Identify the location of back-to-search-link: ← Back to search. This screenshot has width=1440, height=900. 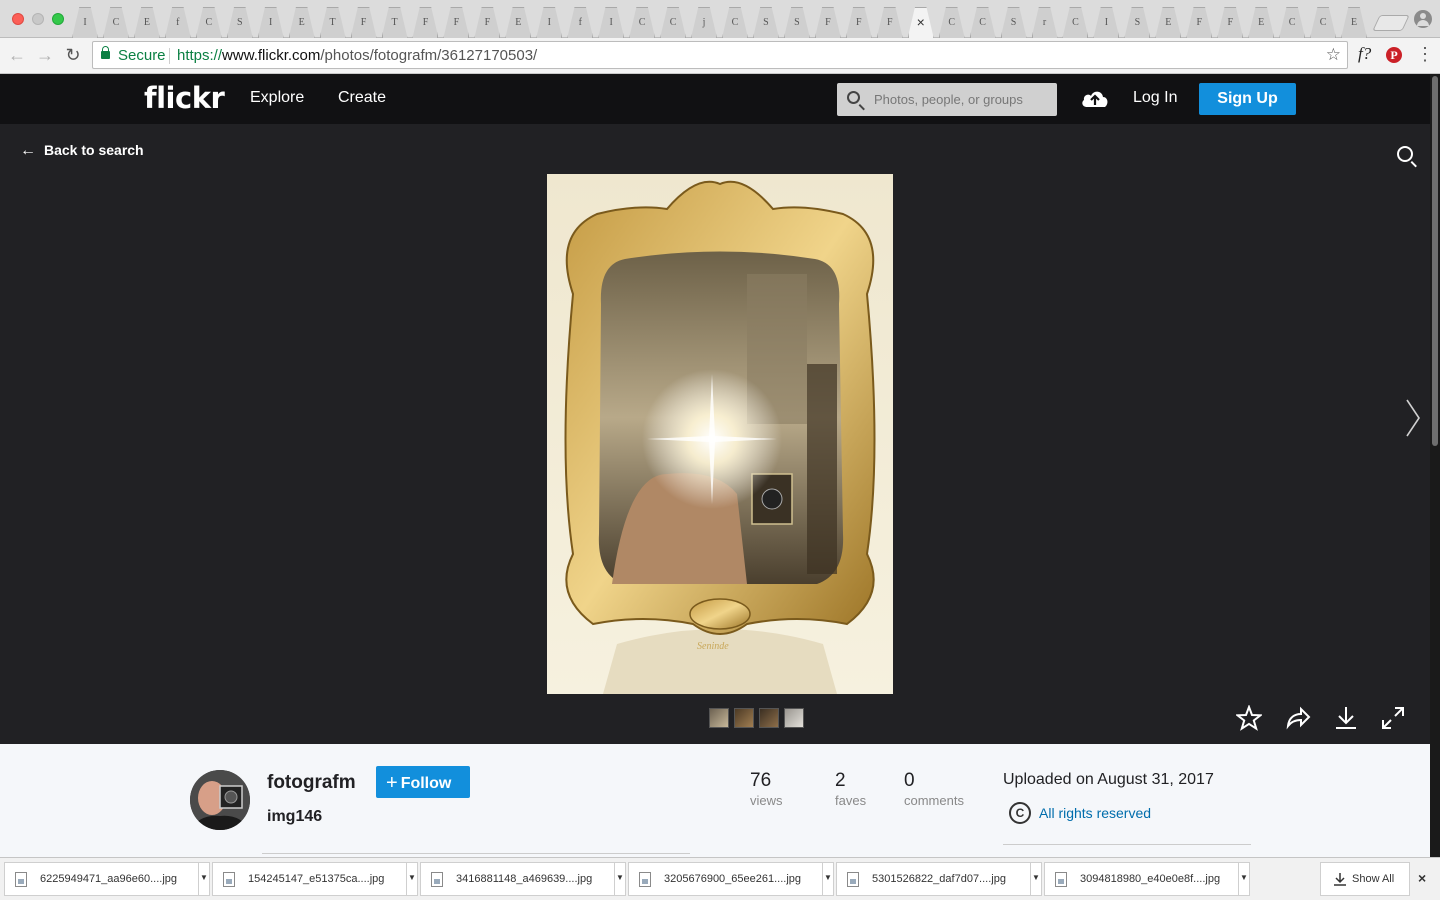
(82, 151).